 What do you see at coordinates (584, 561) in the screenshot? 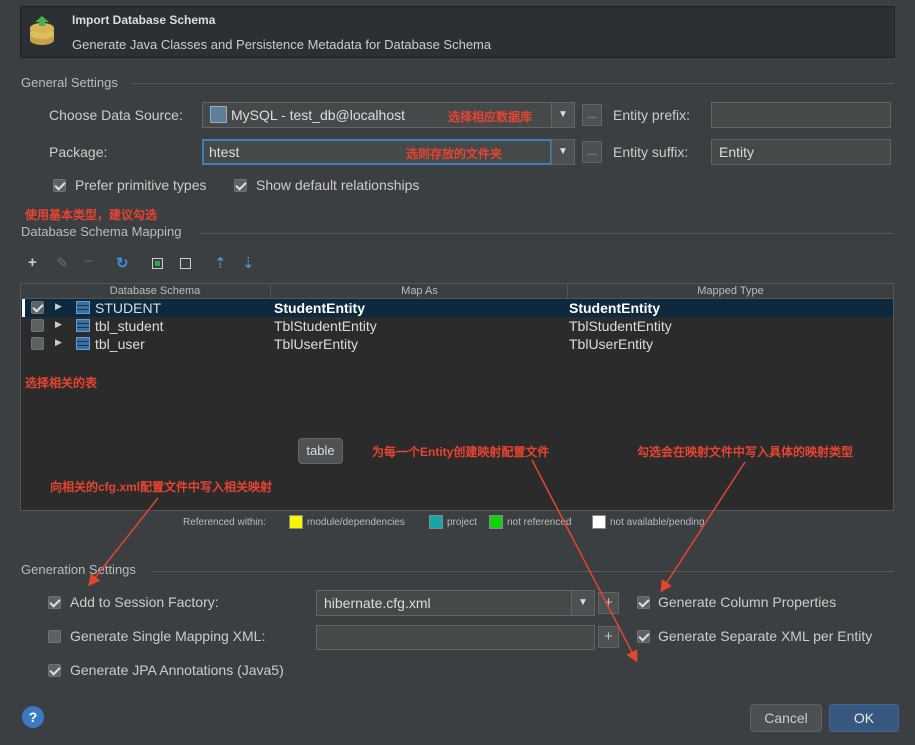
I see `arrow-to-separate-xml` at bounding box center [584, 561].